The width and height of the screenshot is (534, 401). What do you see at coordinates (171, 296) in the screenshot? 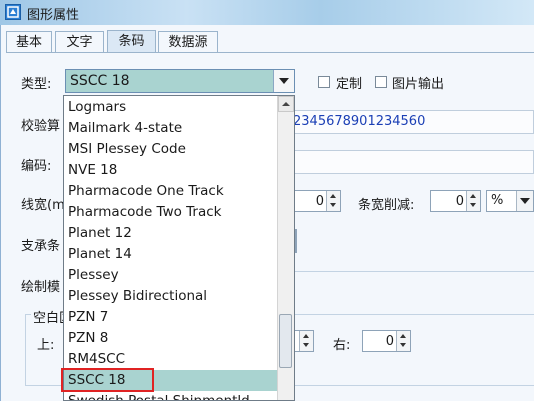
I see `dropdown-option: Plessey Bidirectional` at bounding box center [171, 296].